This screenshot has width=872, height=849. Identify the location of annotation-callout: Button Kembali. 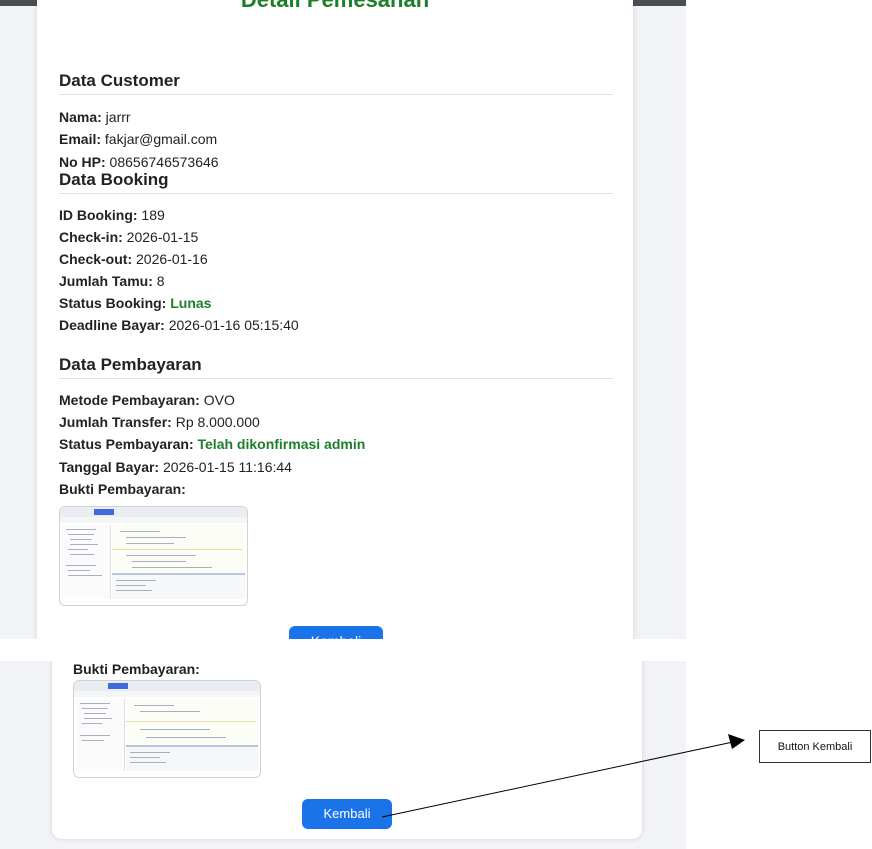
(815, 746).